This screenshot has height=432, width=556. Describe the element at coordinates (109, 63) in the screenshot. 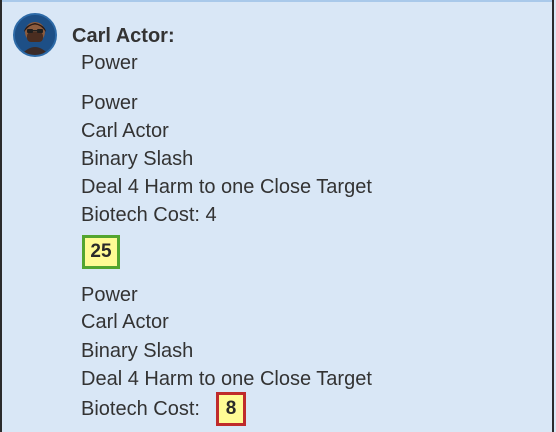

I see `message-subtitle: Power` at that location.